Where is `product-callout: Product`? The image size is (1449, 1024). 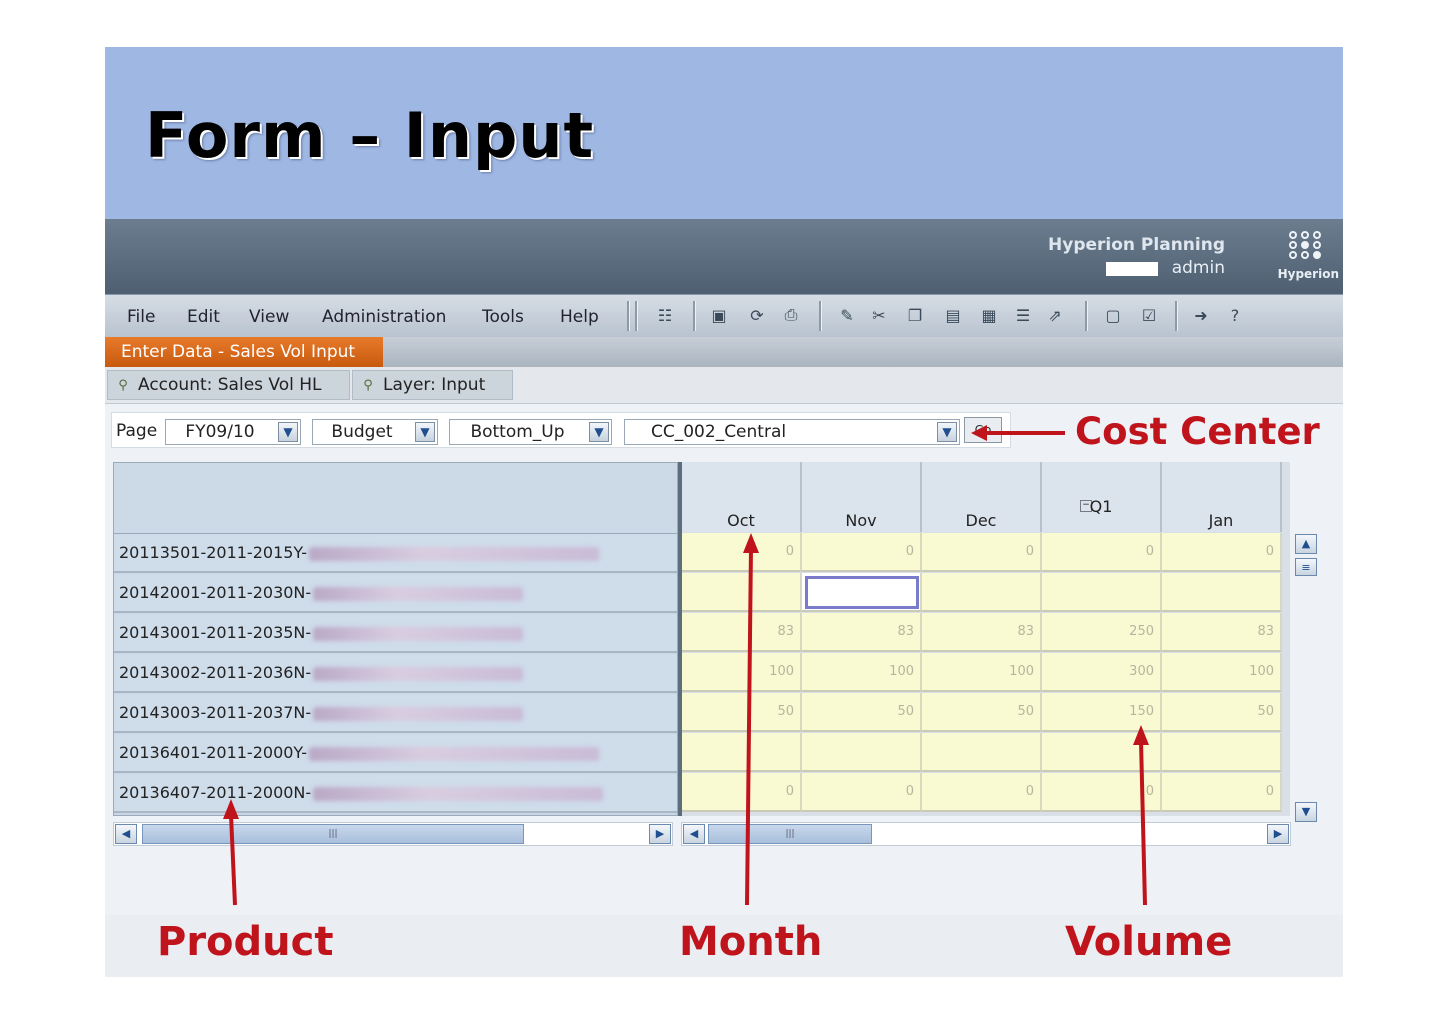
product-callout: Product is located at coordinates (245, 942).